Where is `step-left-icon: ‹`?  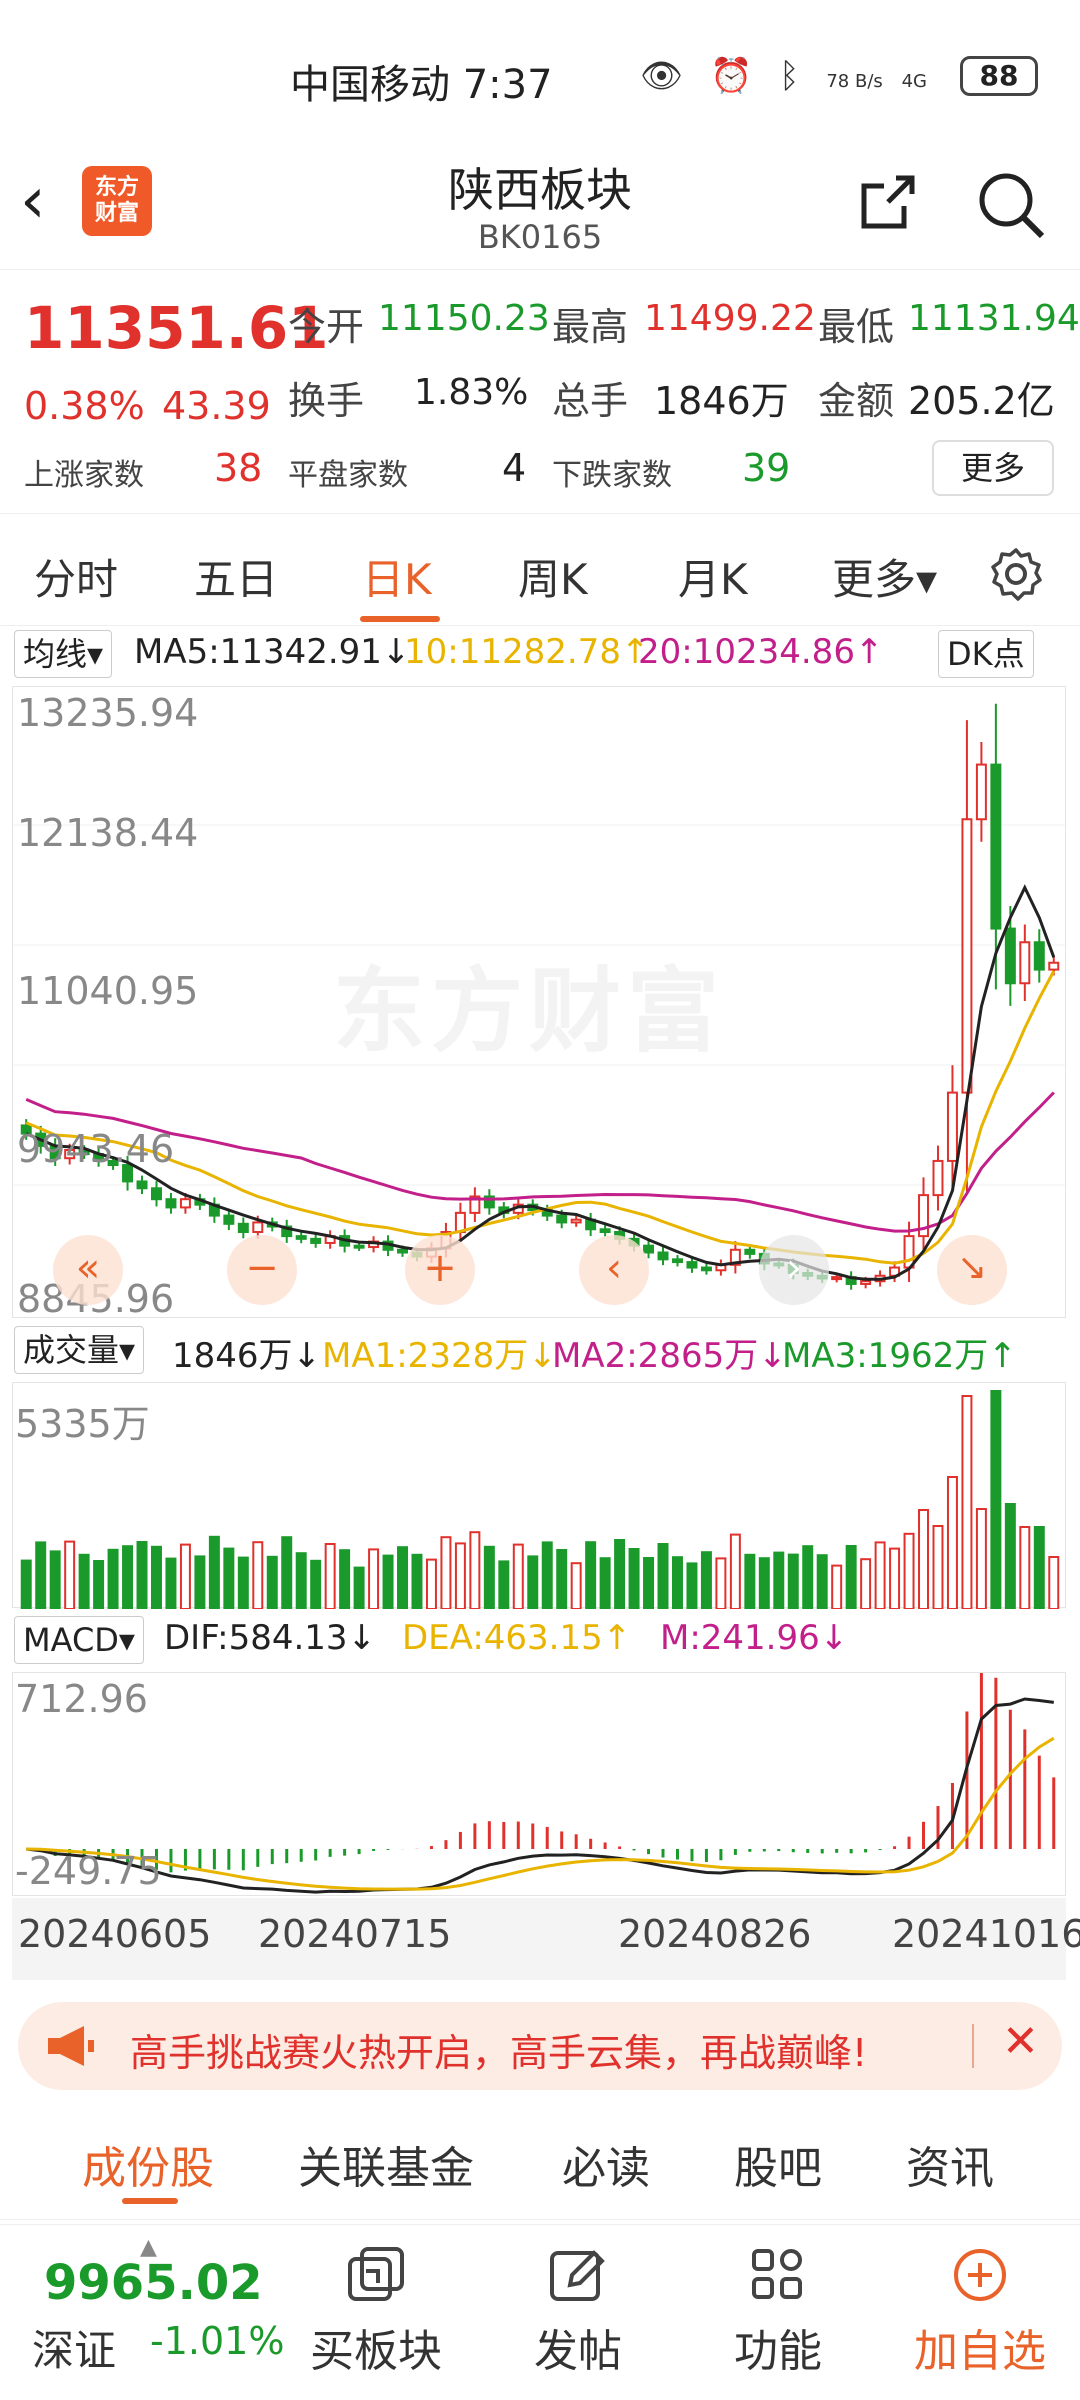 step-left-icon: ‹ is located at coordinates (614, 1270).